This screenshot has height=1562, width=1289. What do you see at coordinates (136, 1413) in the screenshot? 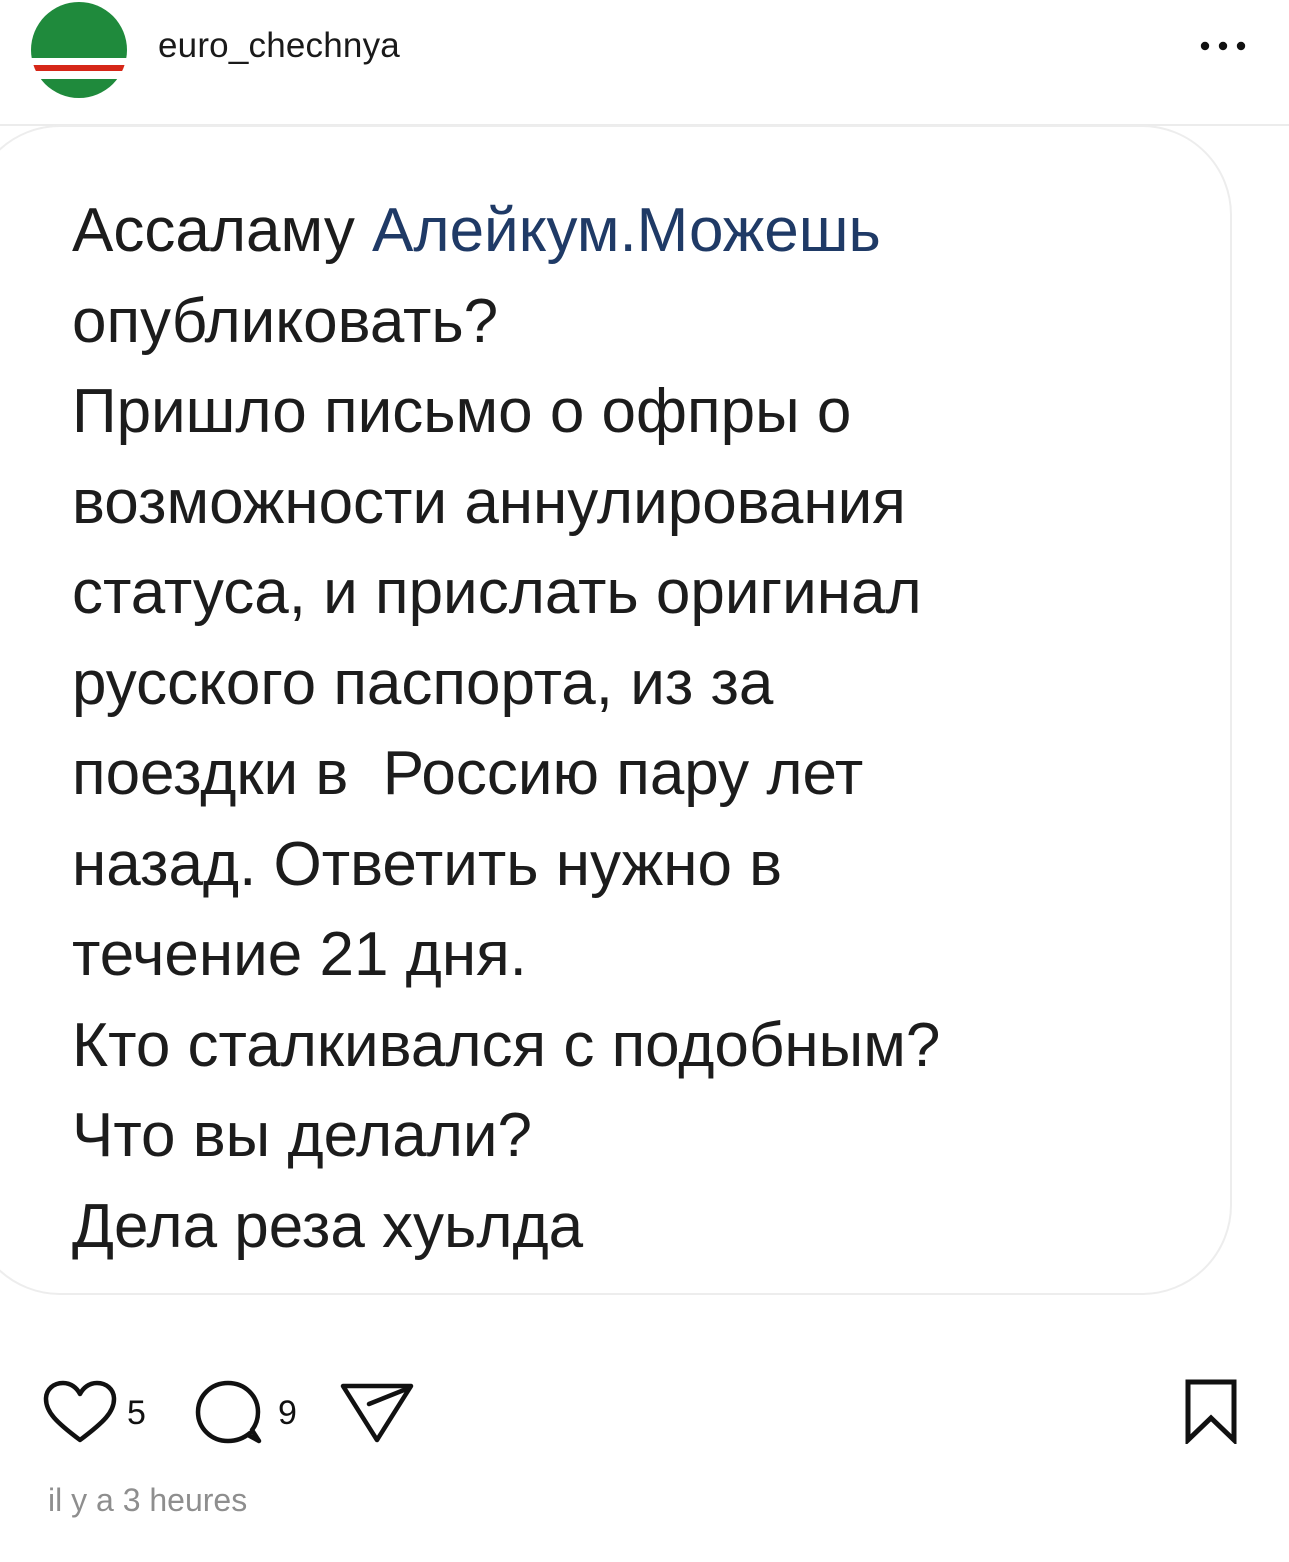
I see `like-count: 5` at bounding box center [136, 1413].